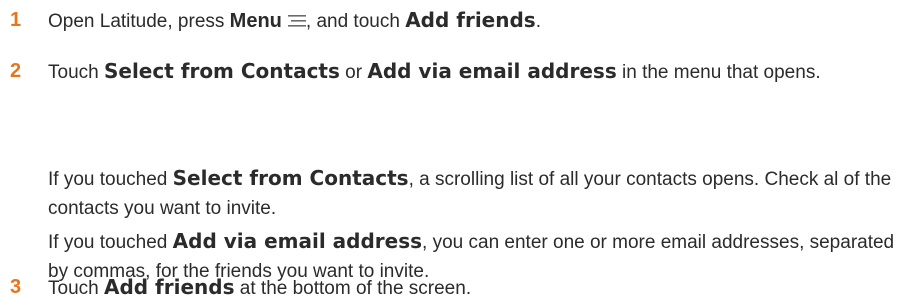  What do you see at coordinates (718, 72) in the screenshot?
I see `text-fragment: in the menu that opens.` at bounding box center [718, 72].